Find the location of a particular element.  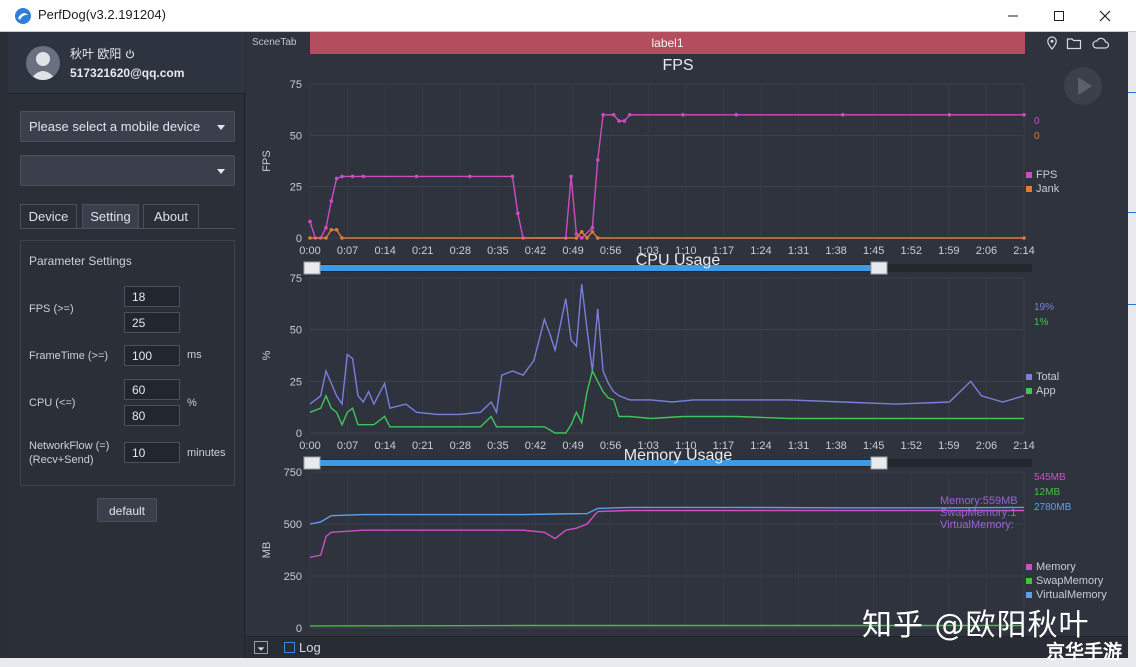

expand-button is located at coordinates (261, 647).